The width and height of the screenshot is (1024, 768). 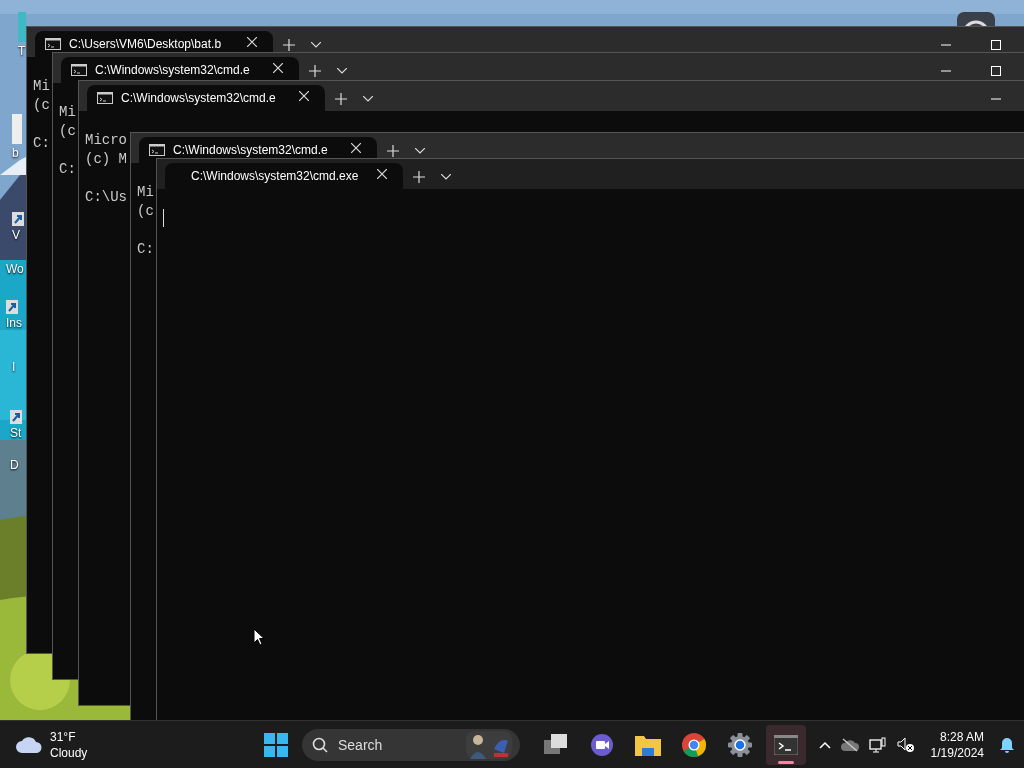 I want to click on windows-icon, so click(x=556, y=744).